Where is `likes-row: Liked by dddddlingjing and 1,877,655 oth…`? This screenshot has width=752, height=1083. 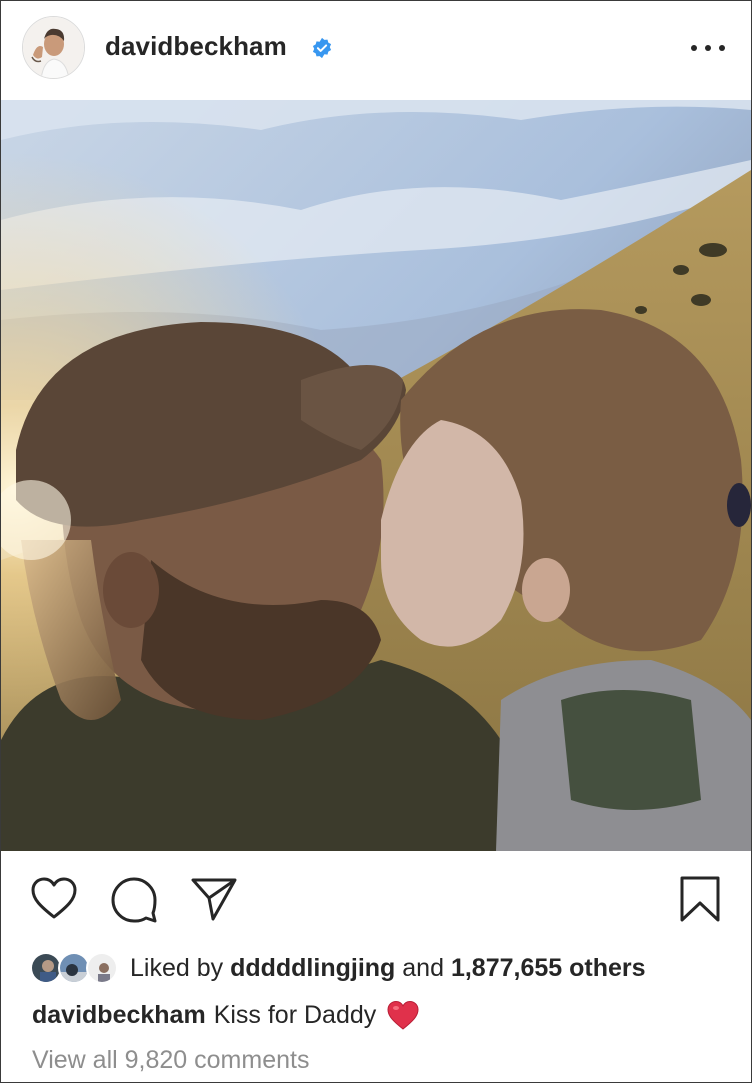 likes-row: Liked by dddddlingjing and 1,877,655 oth… is located at coordinates (338, 968).